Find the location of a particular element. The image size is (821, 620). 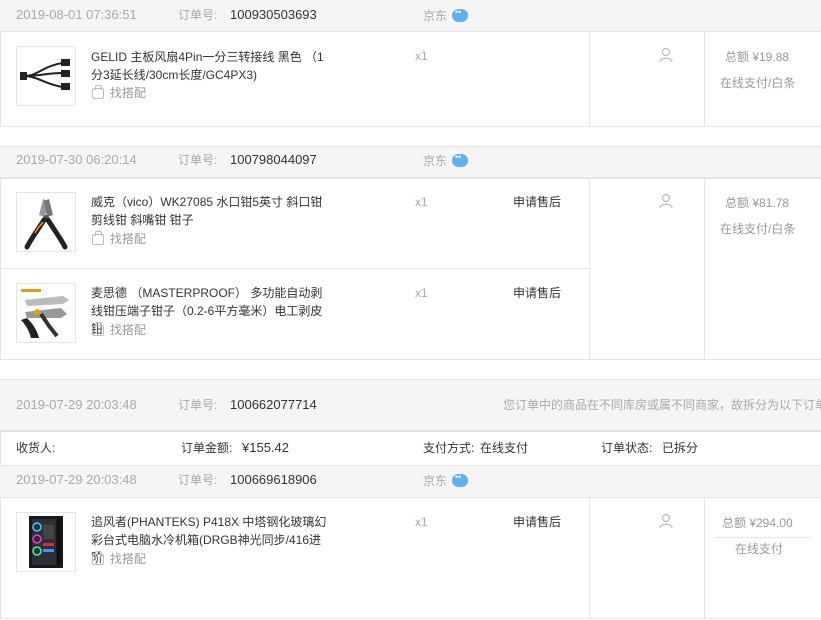

product-title: 威克（vico）WK27085 水口钳5英寸 斜口钳 剪线钳 斜嘴钳 钳子 is located at coordinates (211, 211).